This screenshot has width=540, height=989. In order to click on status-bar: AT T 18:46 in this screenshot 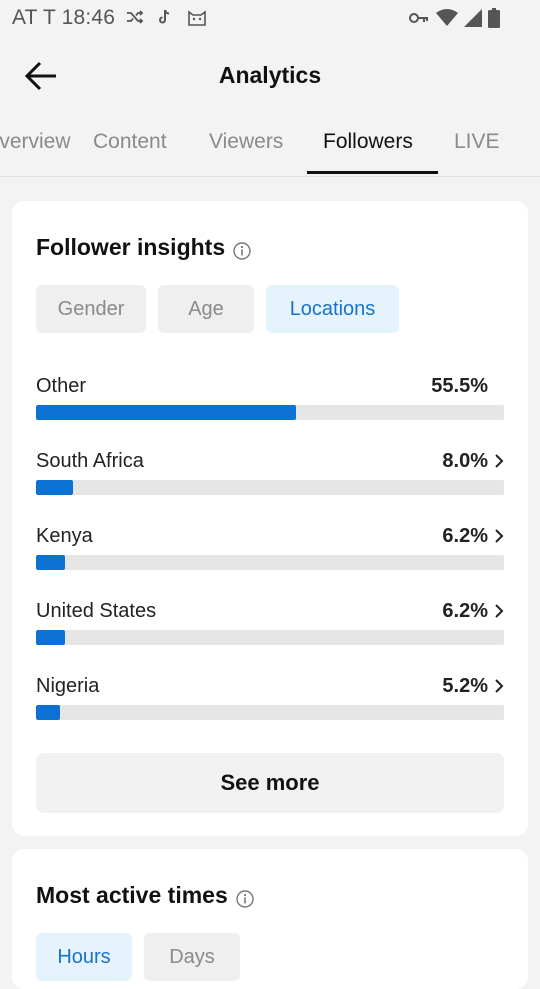, I will do `click(270, 19)`.